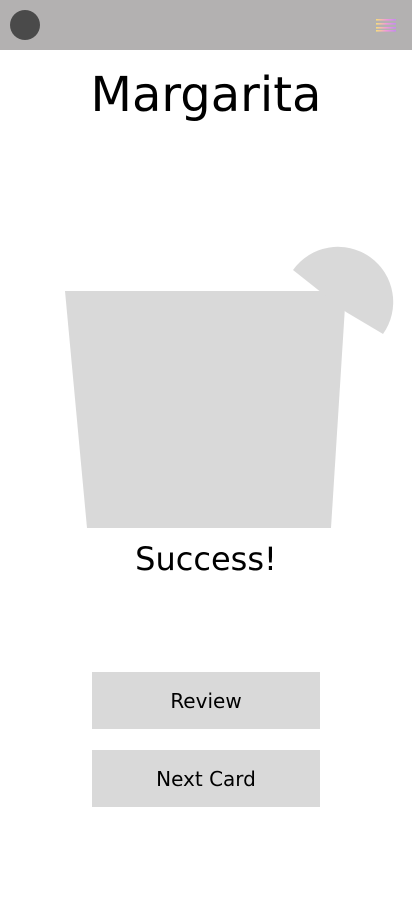  What do you see at coordinates (25, 25) in the screenshot?
I see `avatar-icon` at bounding box center [25, 25].